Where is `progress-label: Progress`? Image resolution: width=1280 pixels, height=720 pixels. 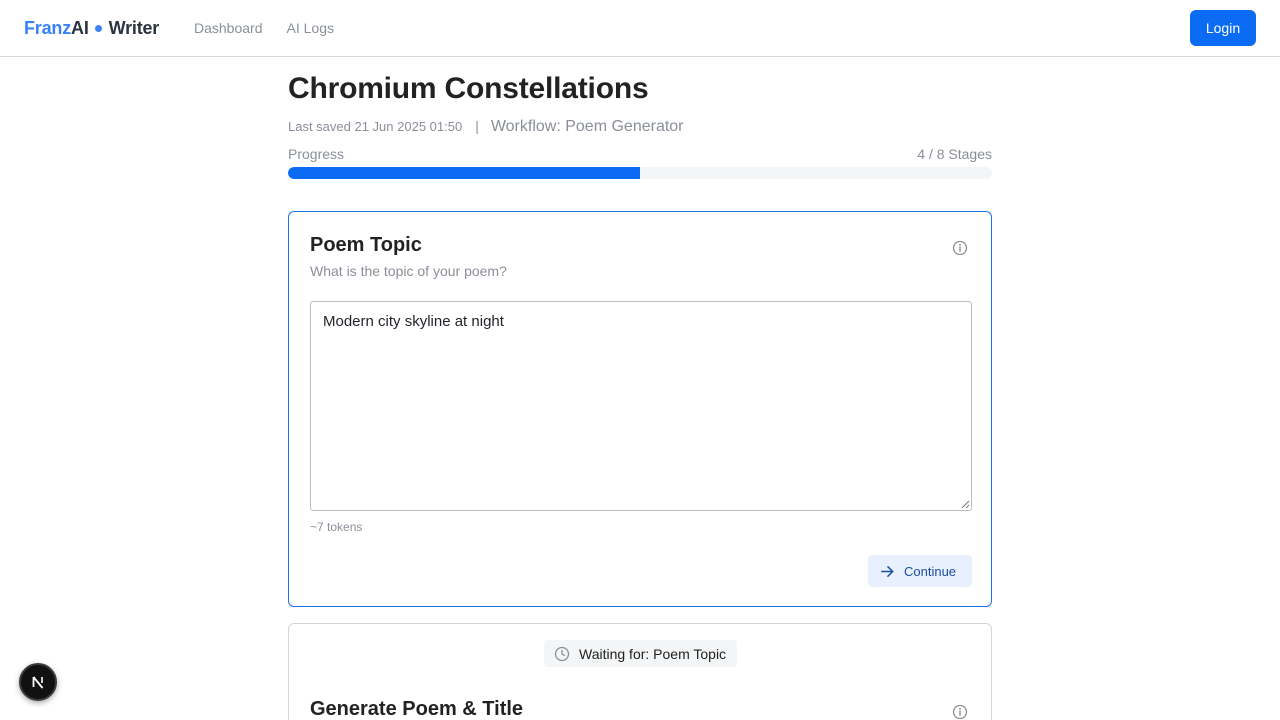 progress-label: Progress is located at coordinates (316, 154).